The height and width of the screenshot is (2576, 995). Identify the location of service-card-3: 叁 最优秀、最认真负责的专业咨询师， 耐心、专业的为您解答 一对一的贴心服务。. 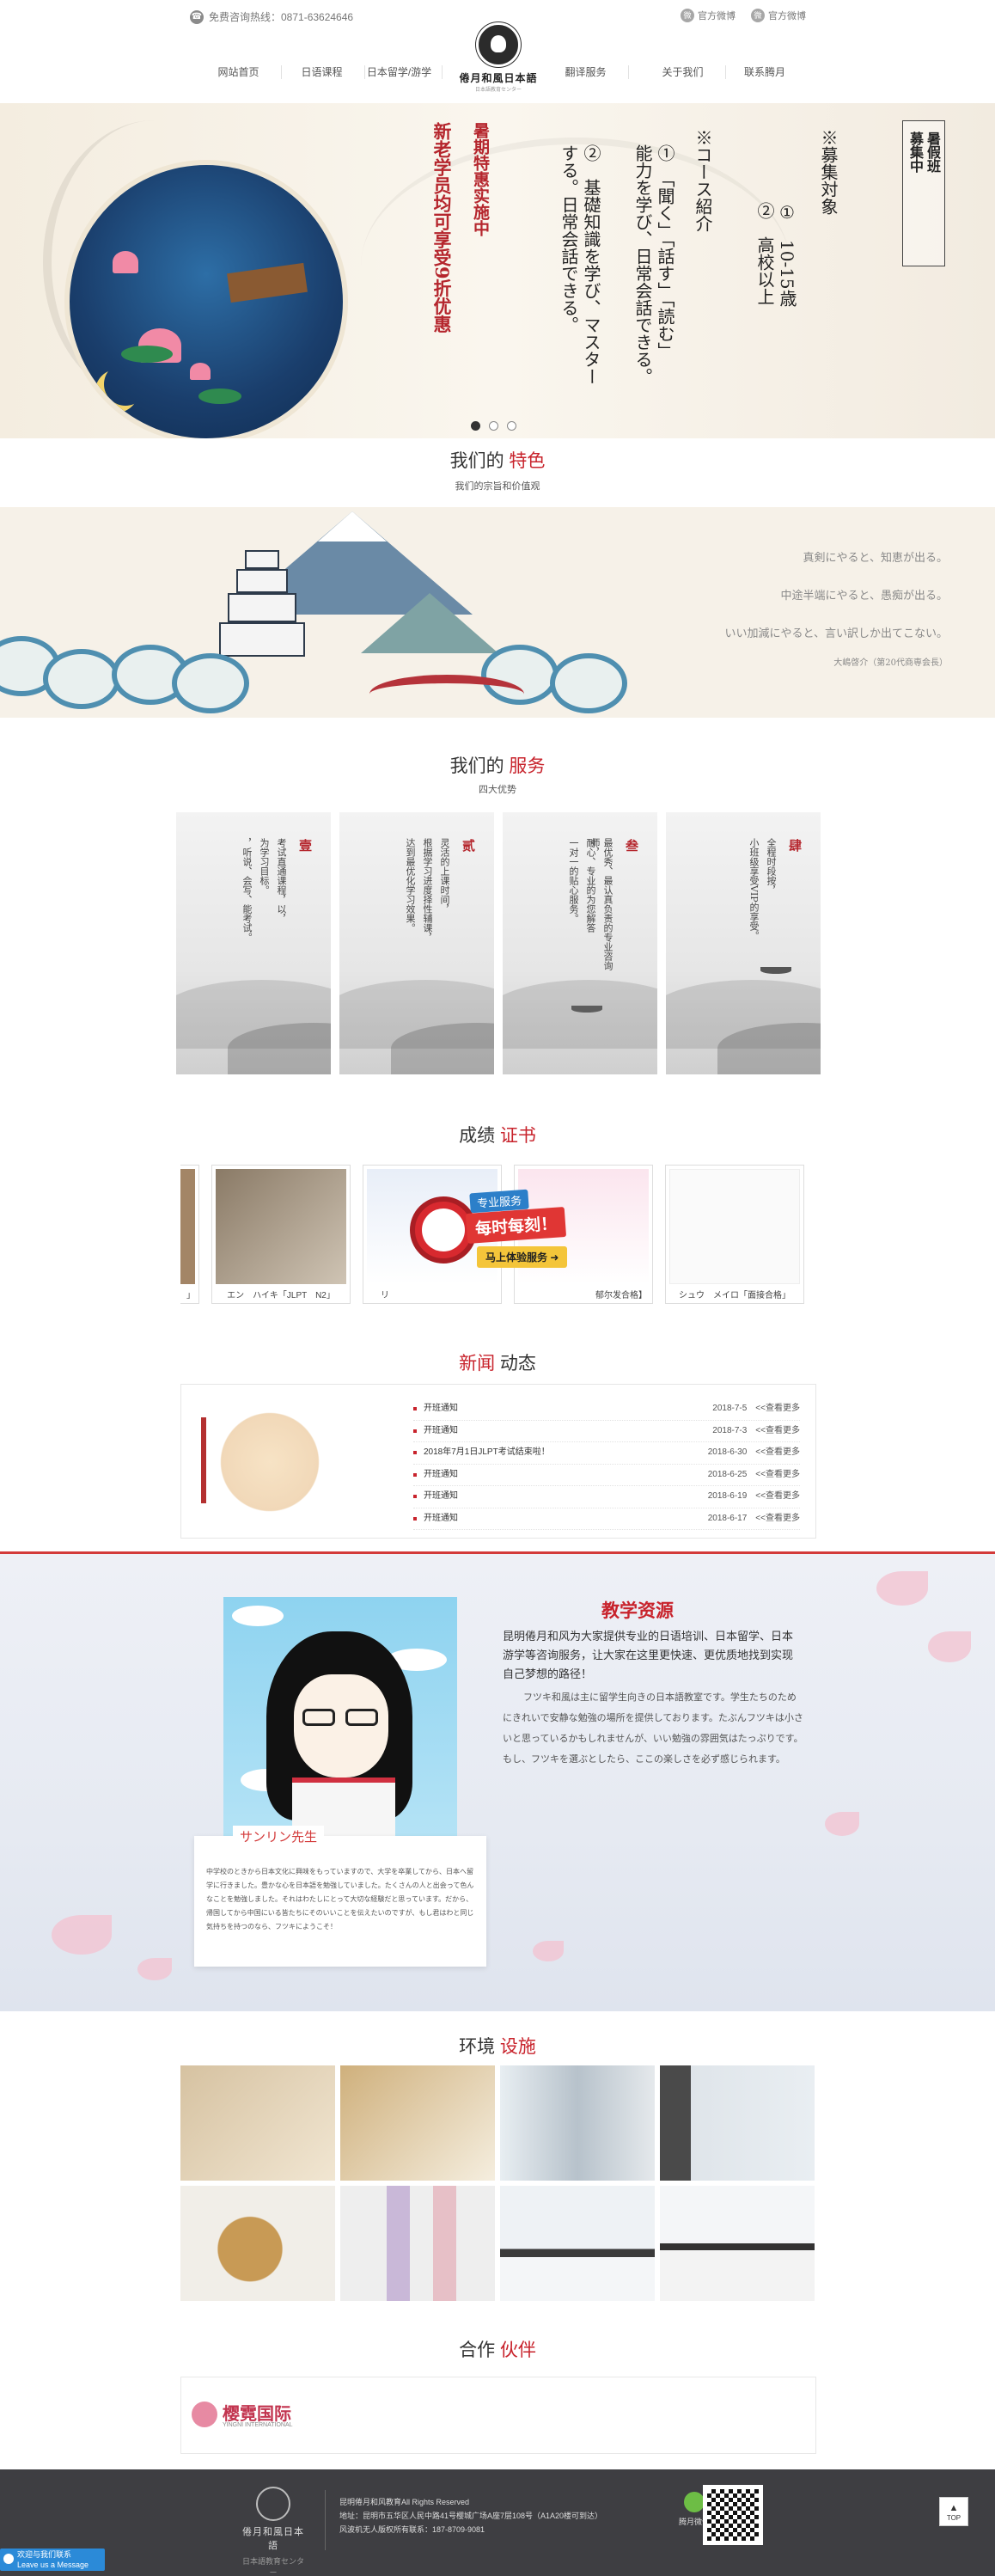
(580, 943).